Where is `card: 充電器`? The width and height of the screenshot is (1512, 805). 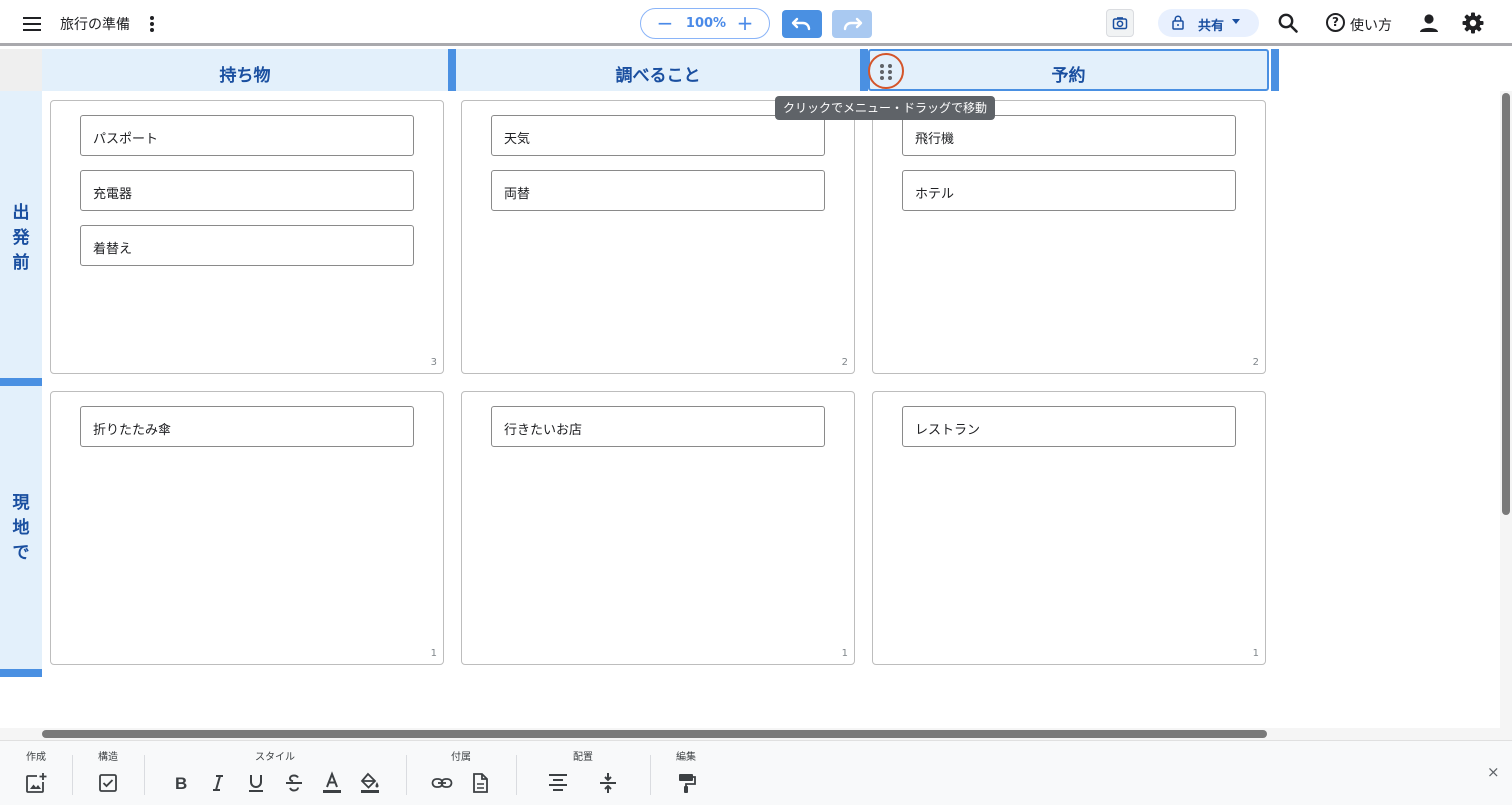 card: 充電器 is located at coordinates (247, 190).